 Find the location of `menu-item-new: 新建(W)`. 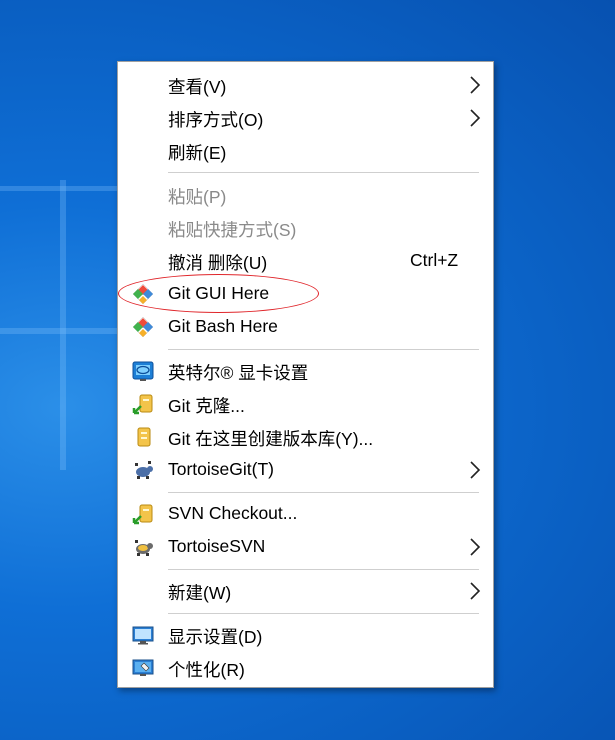

menu-item-new: 新建(W) is located at coordinates (305, 590).